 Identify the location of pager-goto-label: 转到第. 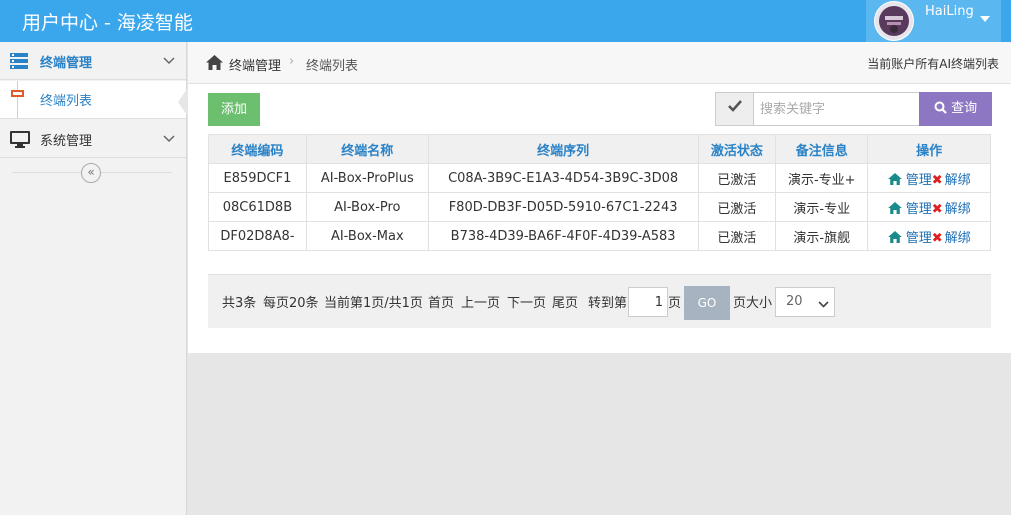
(608, 303).